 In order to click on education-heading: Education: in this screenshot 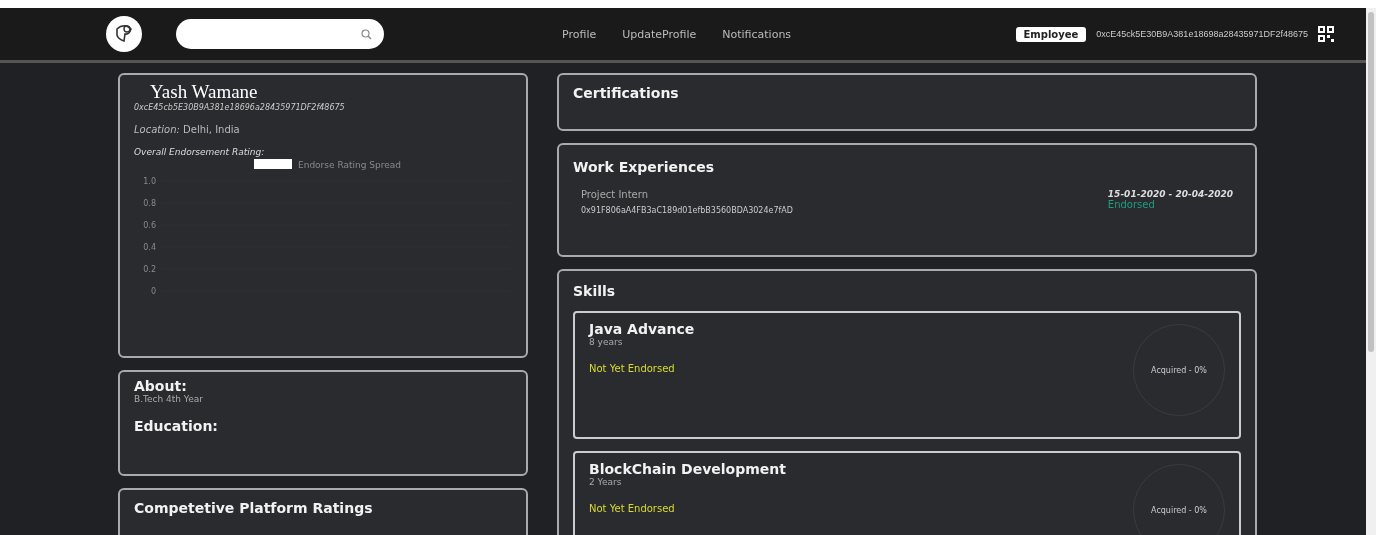, I will do `click(176, 426)`.